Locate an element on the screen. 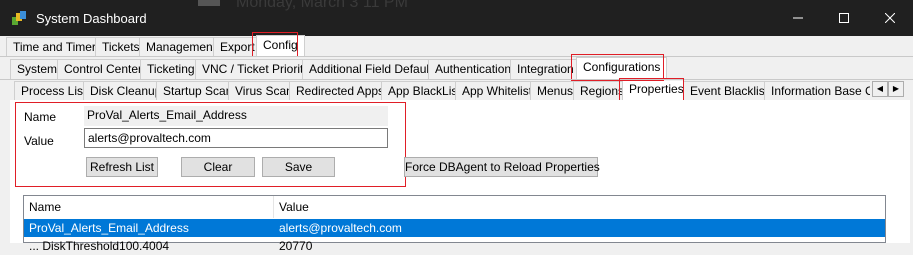 The width and height of the screenshot is (913, 255). arrow-left-icon: ◀ is located at coordinates (880, 88).